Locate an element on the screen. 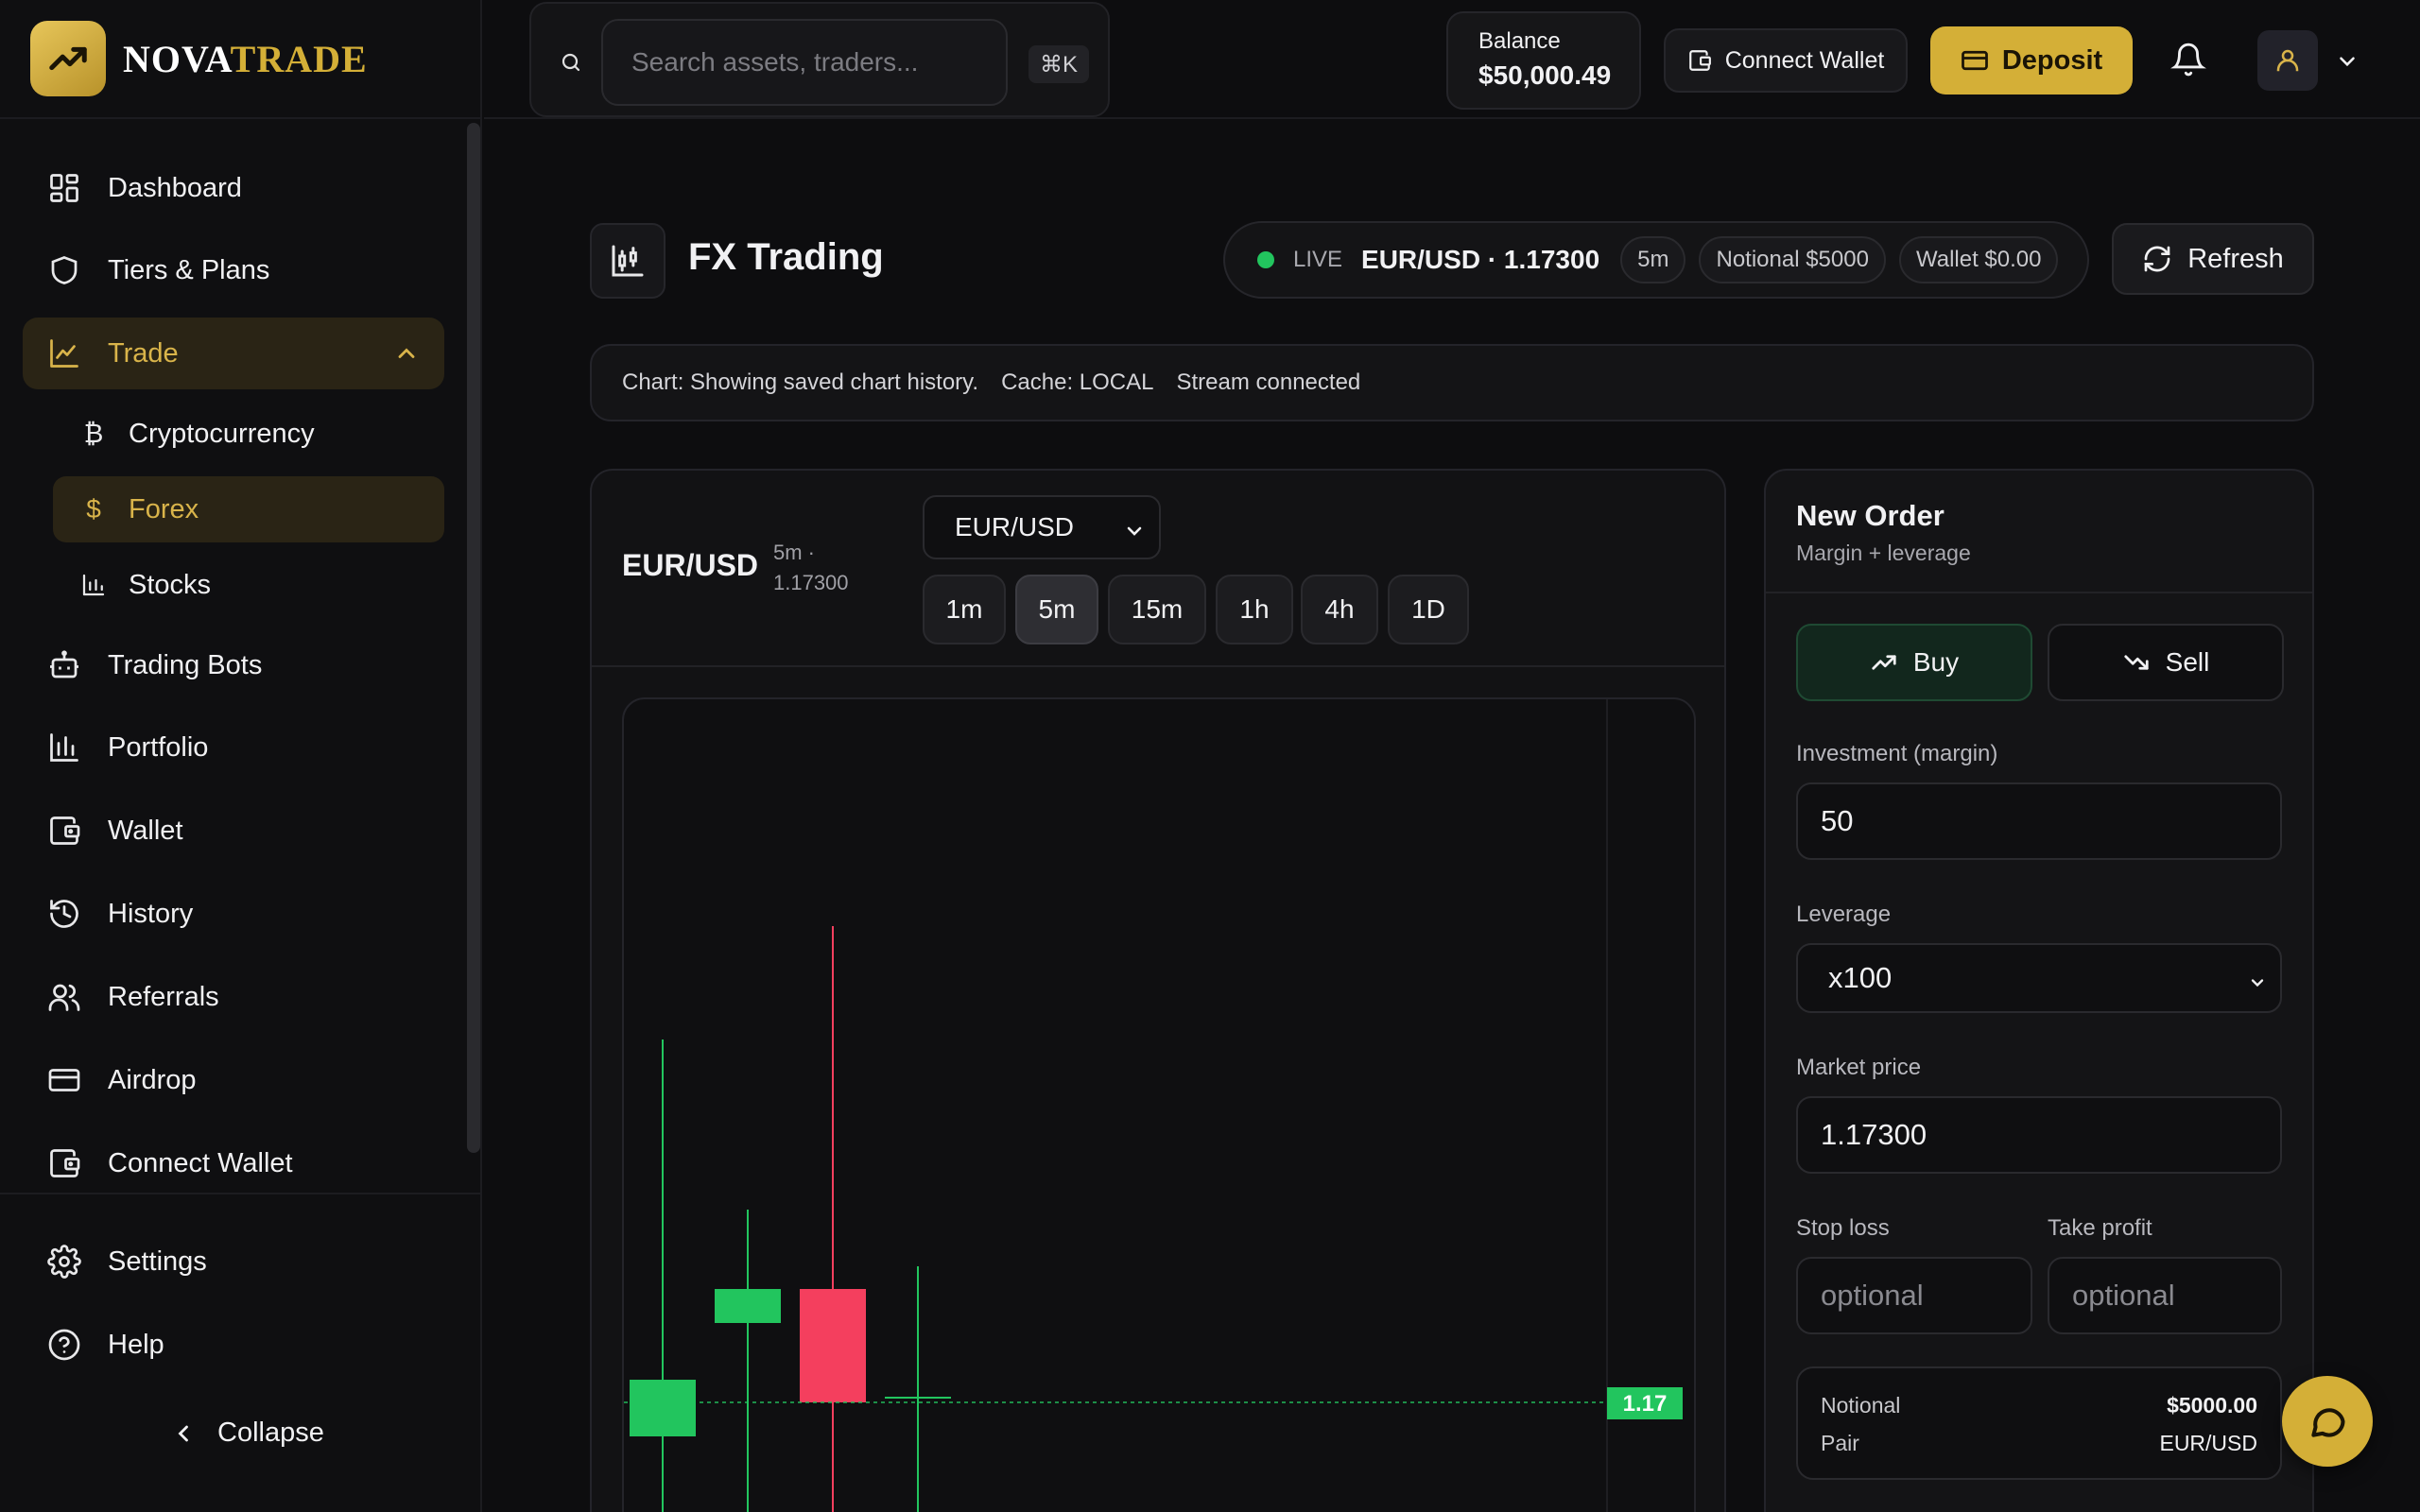 The width and height of the screenshot is (2420, 1512). order-divider is located at coordinates (2039, 592).